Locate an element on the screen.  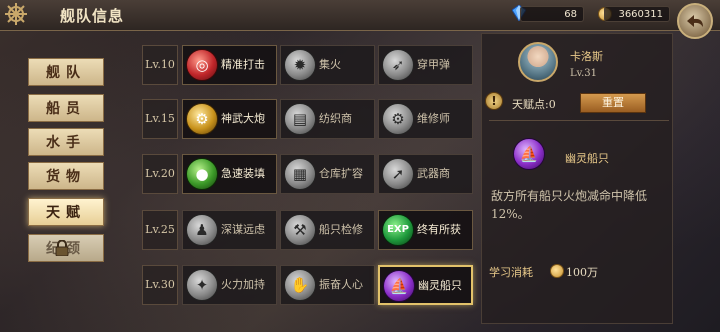
talent-label: 神武大炮 is located at coordinates (243, 118).